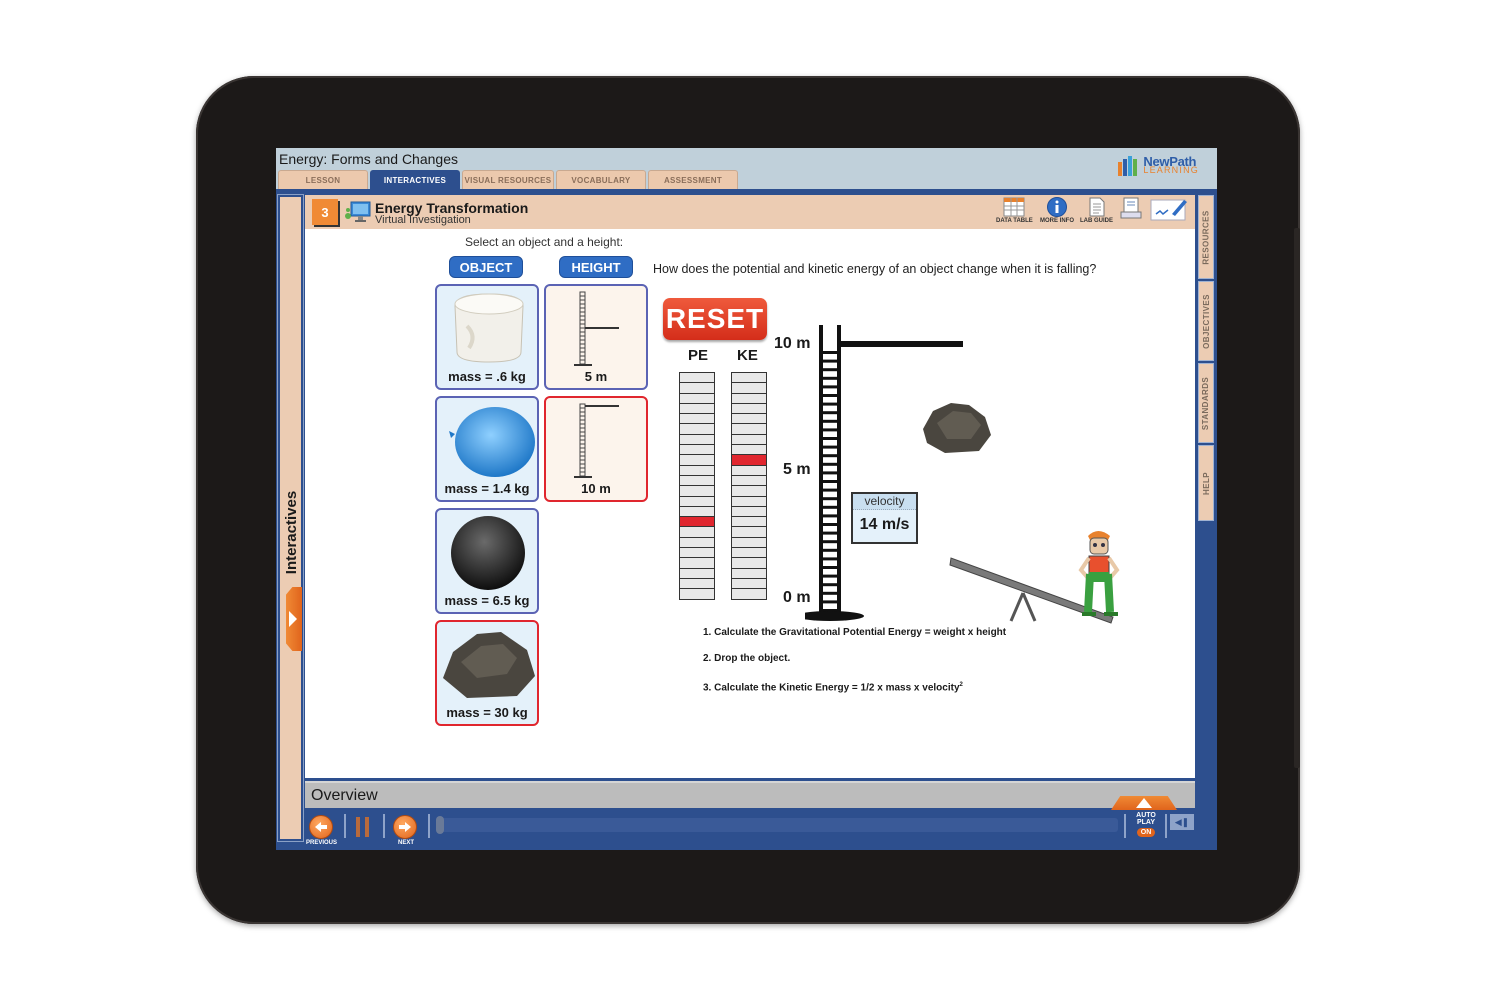 This screenshot has height=1000, width=1500. Describe the element at coordinates (1146, 832) in the screenshot. I see `autoplay-state: ON` at that location.